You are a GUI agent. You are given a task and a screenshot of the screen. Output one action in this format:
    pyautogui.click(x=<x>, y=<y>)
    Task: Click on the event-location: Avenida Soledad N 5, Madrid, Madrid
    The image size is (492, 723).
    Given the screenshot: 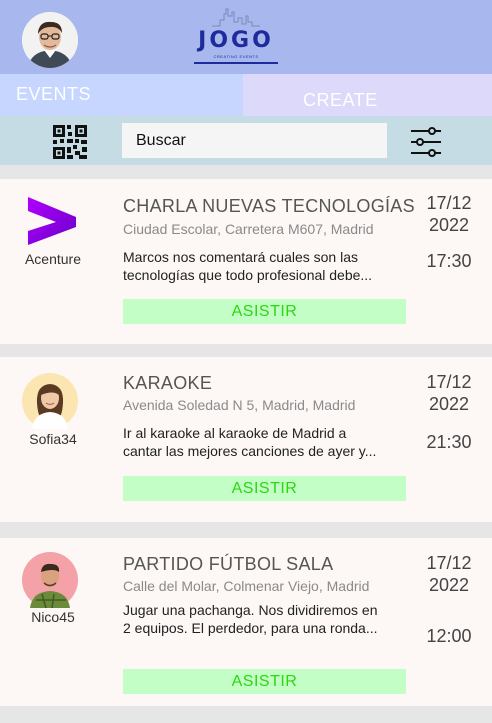 What is the action you would take?
    pyautogui.click(x=239, y=405)
    